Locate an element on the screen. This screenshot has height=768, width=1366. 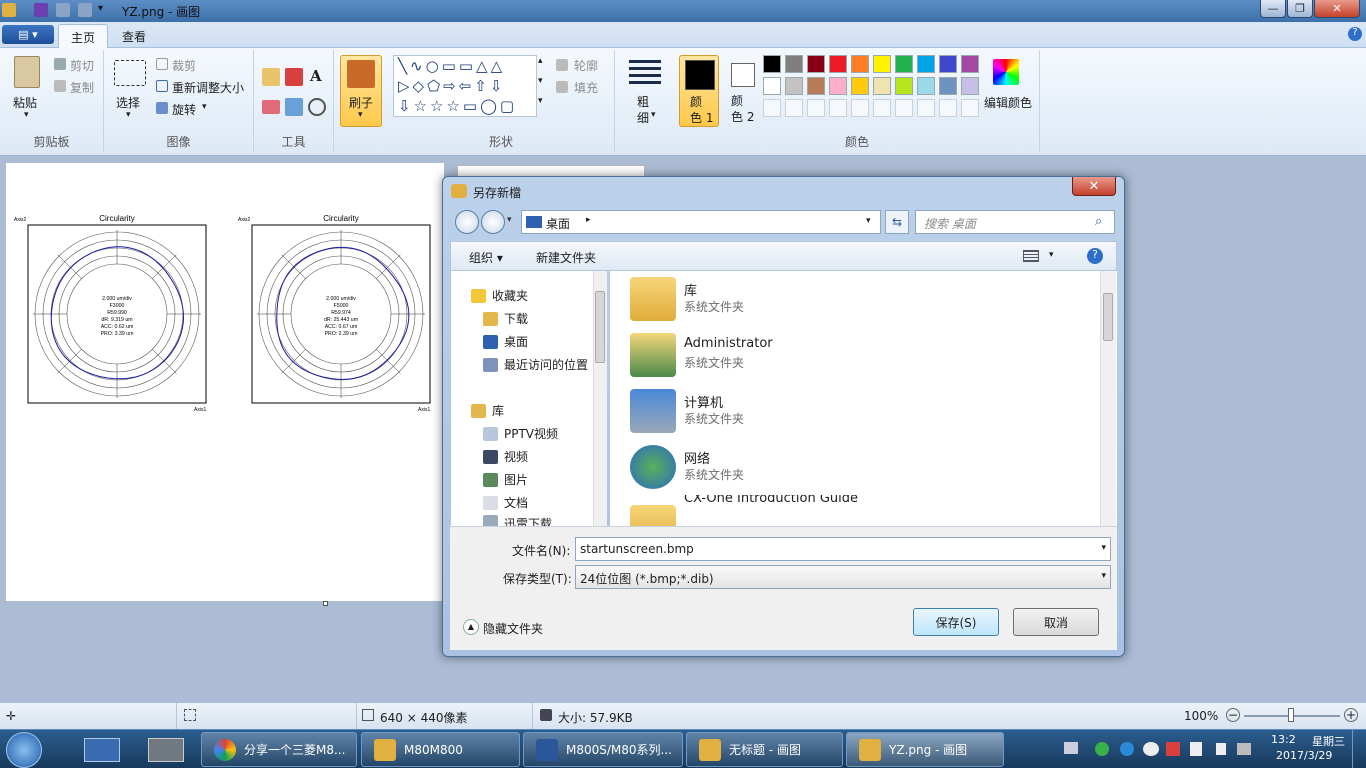
select-dropdown-icon: ▾ is located at coordinates (128, 115).